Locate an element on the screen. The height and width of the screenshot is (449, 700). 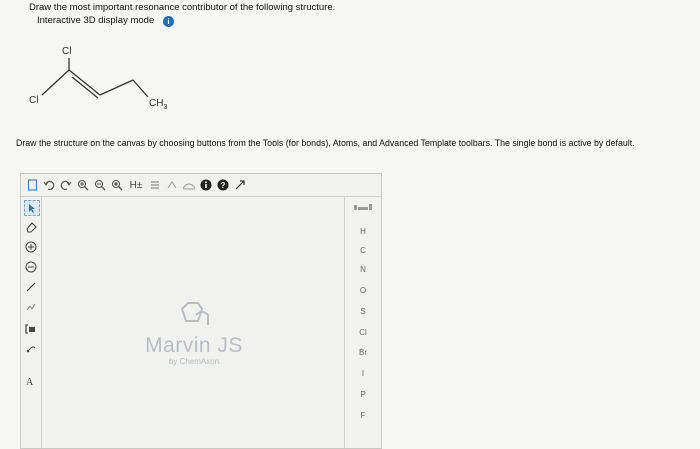
top-toolbar: H± ? is located at coordinates (201, 185).